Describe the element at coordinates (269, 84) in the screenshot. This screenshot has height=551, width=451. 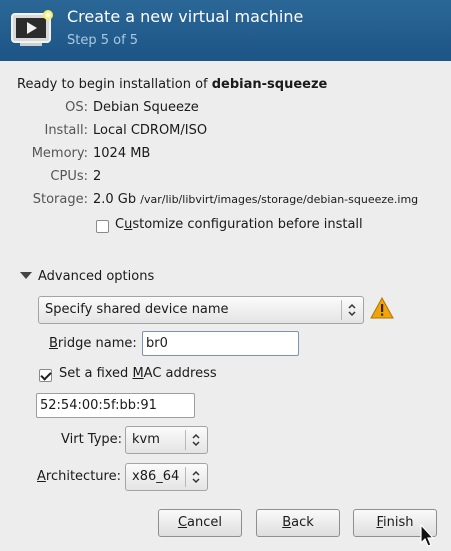
I see `vm-name: debian-squeeze` at that location.